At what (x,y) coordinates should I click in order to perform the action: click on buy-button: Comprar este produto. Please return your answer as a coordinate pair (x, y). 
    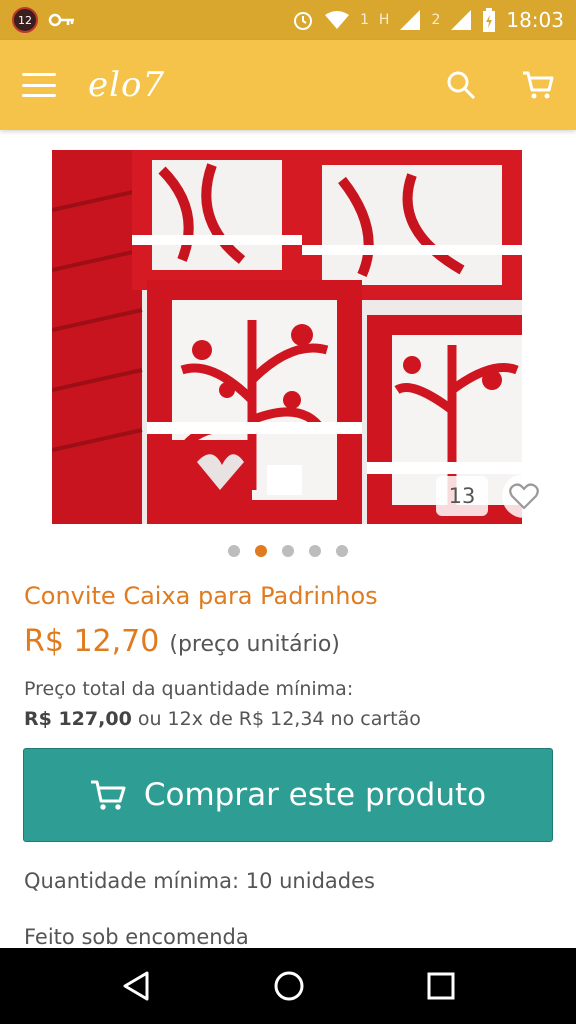
    Looking at the image, I should click on (288, 795).